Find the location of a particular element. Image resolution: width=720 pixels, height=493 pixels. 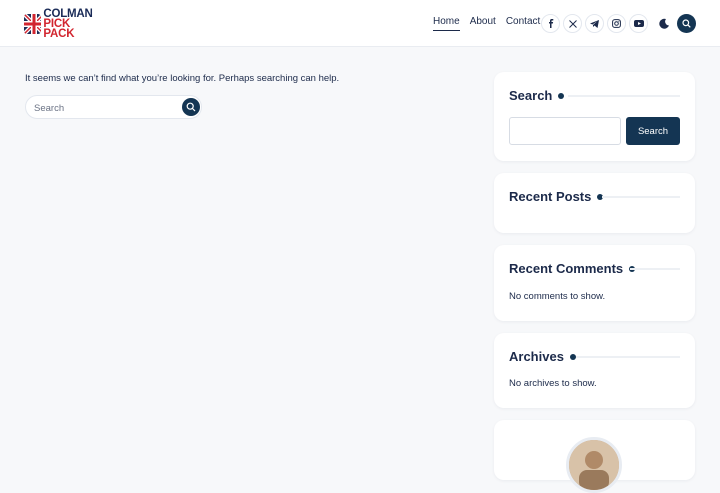

main-search-input is located at coordinates (109, 108).